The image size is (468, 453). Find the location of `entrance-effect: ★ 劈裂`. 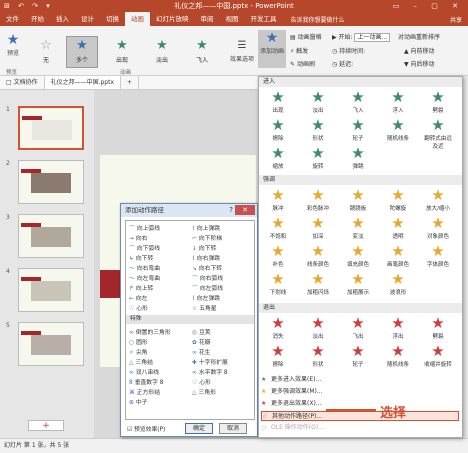

entrance-effect: ★ 劈裂 is located at coordinates (438, 102).